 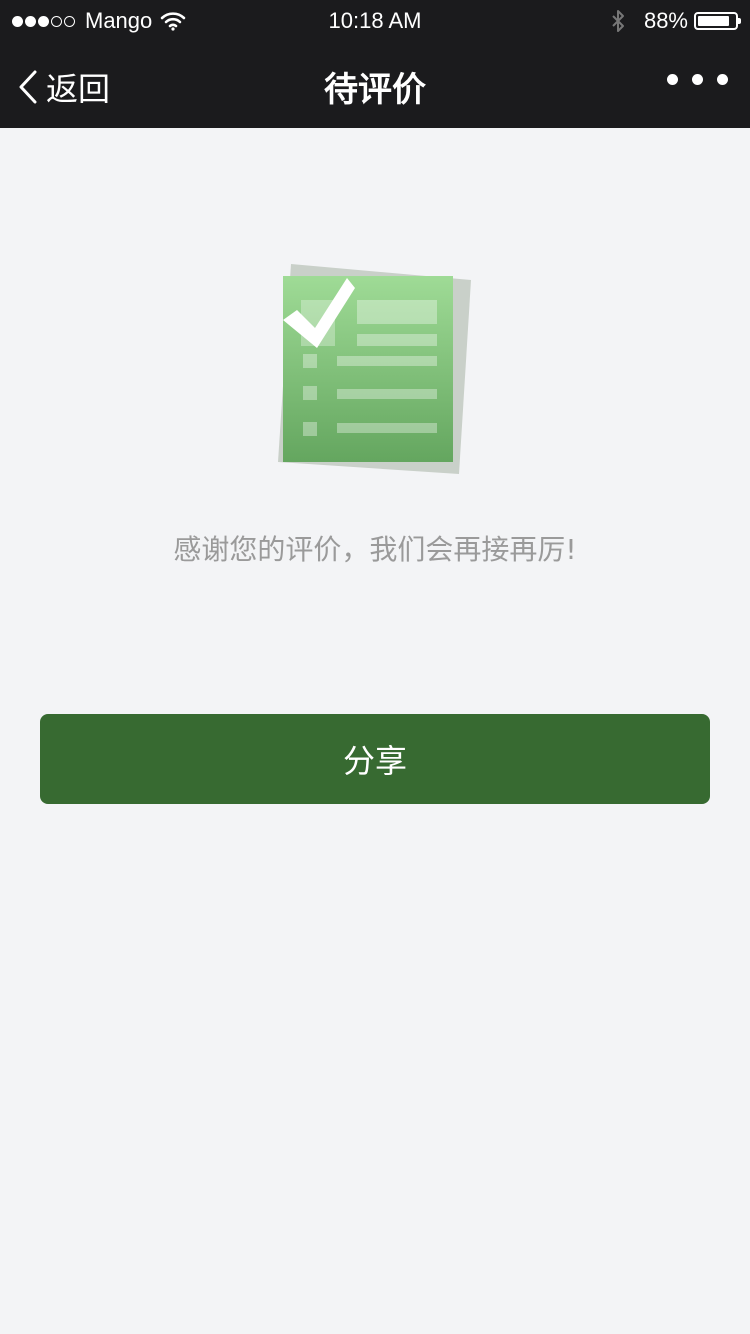 I want to click on checklist-icon, so click(x=375, y=372).